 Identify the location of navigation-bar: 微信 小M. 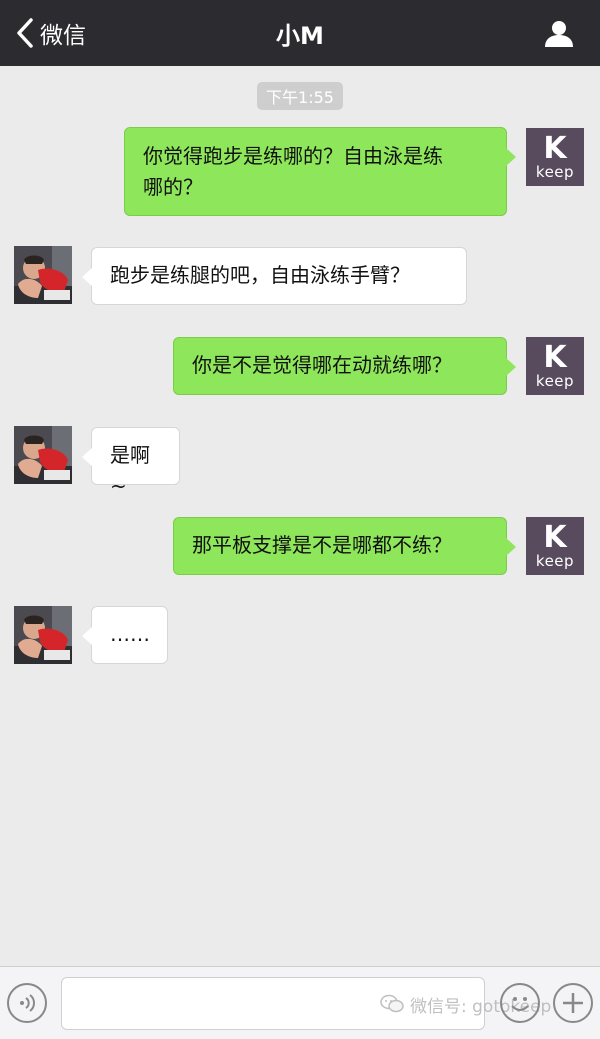
(300, 33).